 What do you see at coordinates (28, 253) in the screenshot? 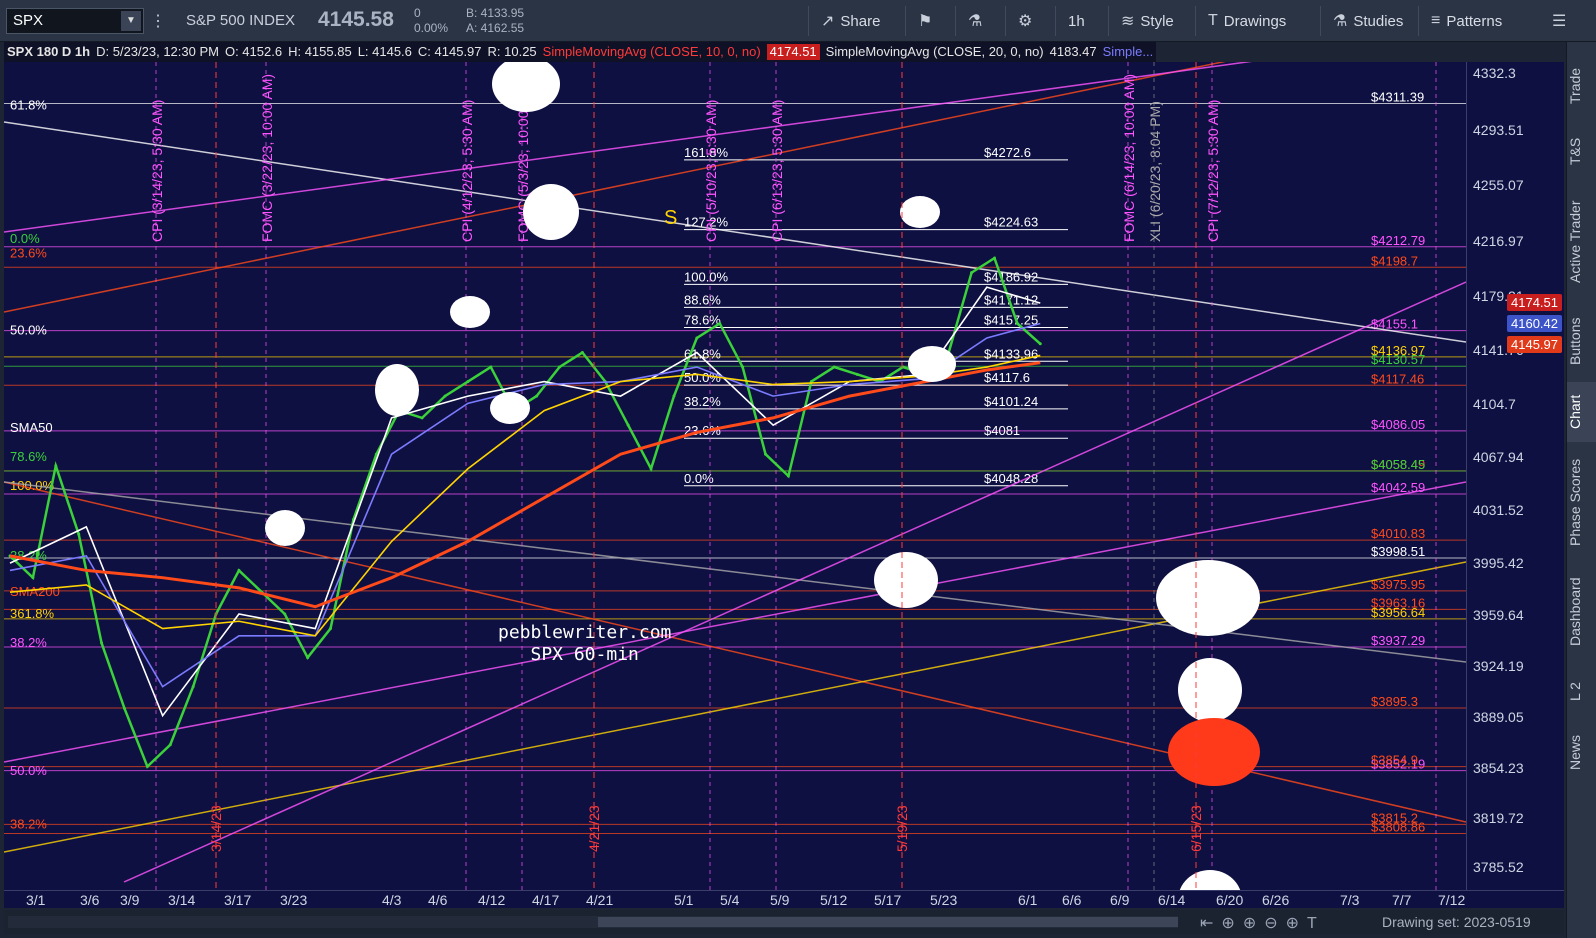
I see `left-level-label-2: 23.6%` at bounding box center [28, 253].